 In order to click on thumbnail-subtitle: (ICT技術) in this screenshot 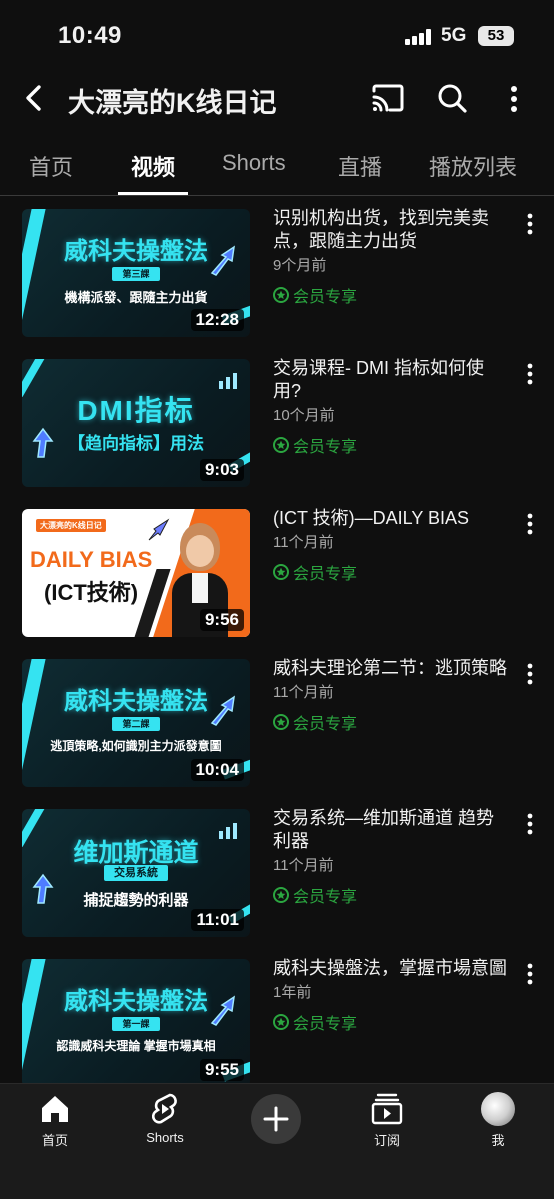, I will do `click(91, 592)`.